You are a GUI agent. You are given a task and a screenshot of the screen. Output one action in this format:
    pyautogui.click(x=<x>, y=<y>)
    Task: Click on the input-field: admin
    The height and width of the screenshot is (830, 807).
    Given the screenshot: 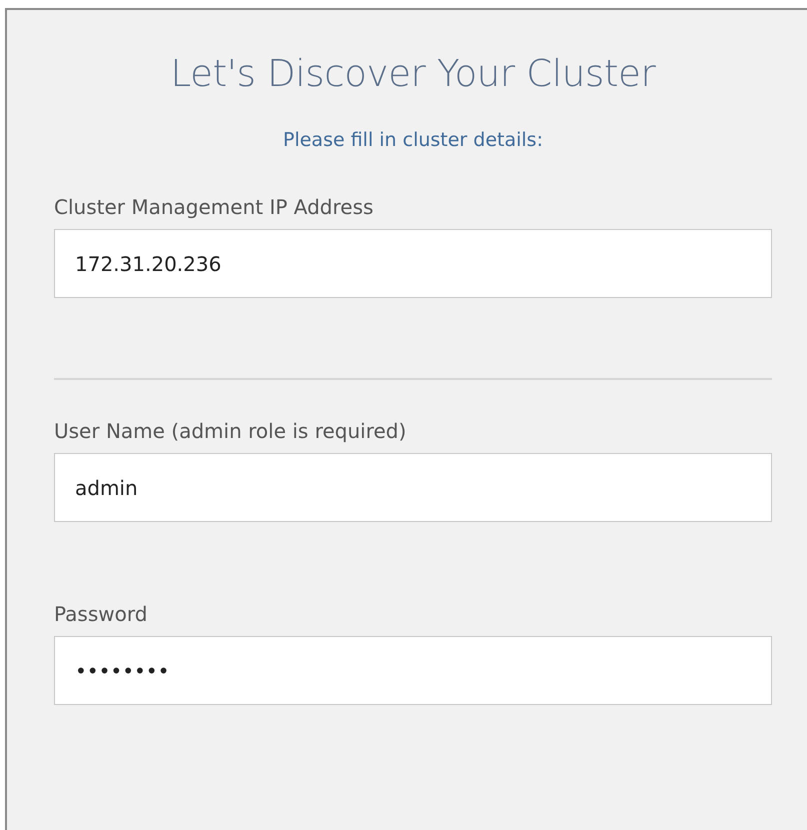 What is the action you would take?
    pyautogui.click(x=413, y=487)
    